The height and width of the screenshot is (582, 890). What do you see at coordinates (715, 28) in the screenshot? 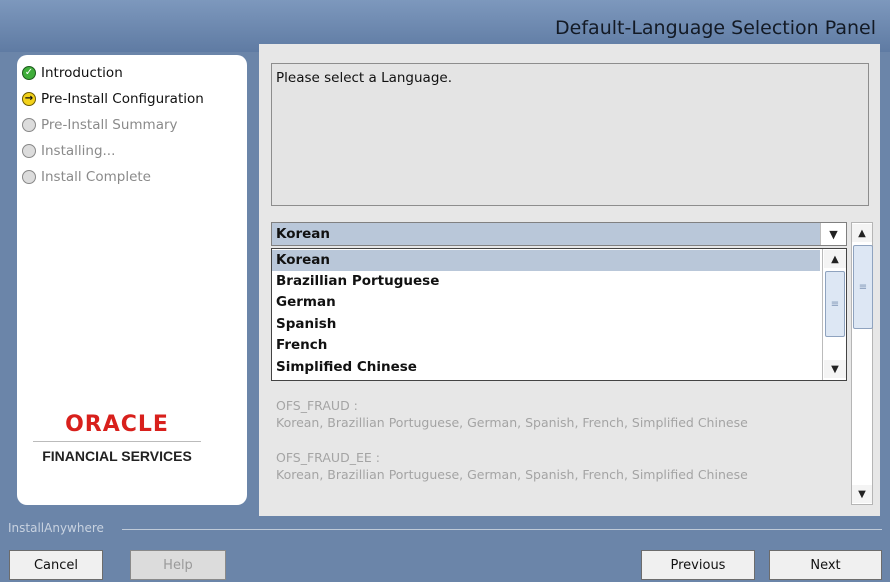
I see `panel-title: Default-Language Selection Panel` at bounding box center [715, 28].